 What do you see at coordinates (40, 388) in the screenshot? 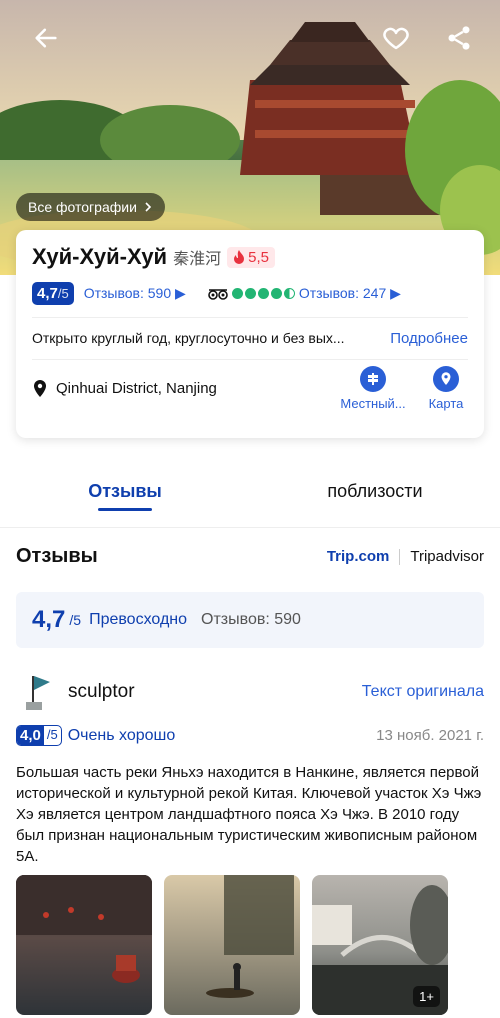
I see `location-pin-icon` at bounding box center [40, 388].